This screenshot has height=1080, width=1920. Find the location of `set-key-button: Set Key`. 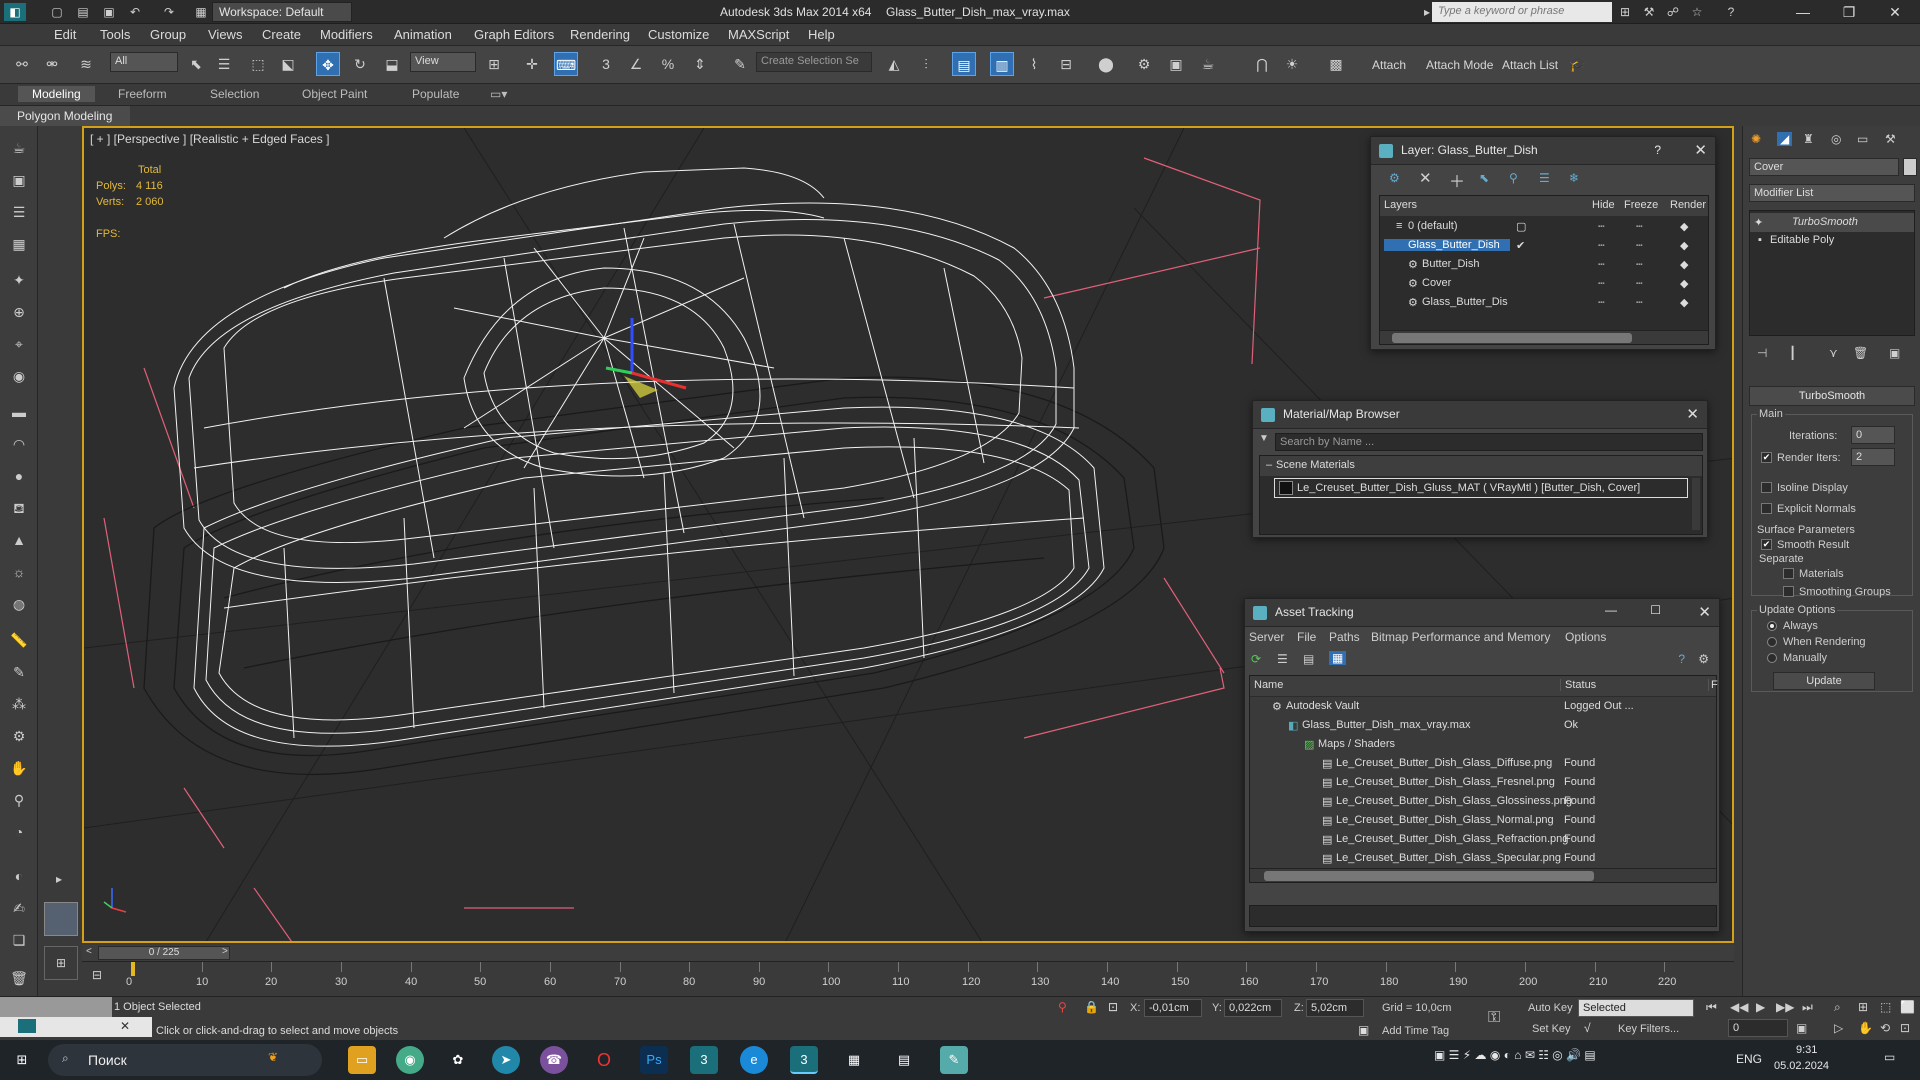

set-key-button: Set Key is located at coordinates (1551, 1029).